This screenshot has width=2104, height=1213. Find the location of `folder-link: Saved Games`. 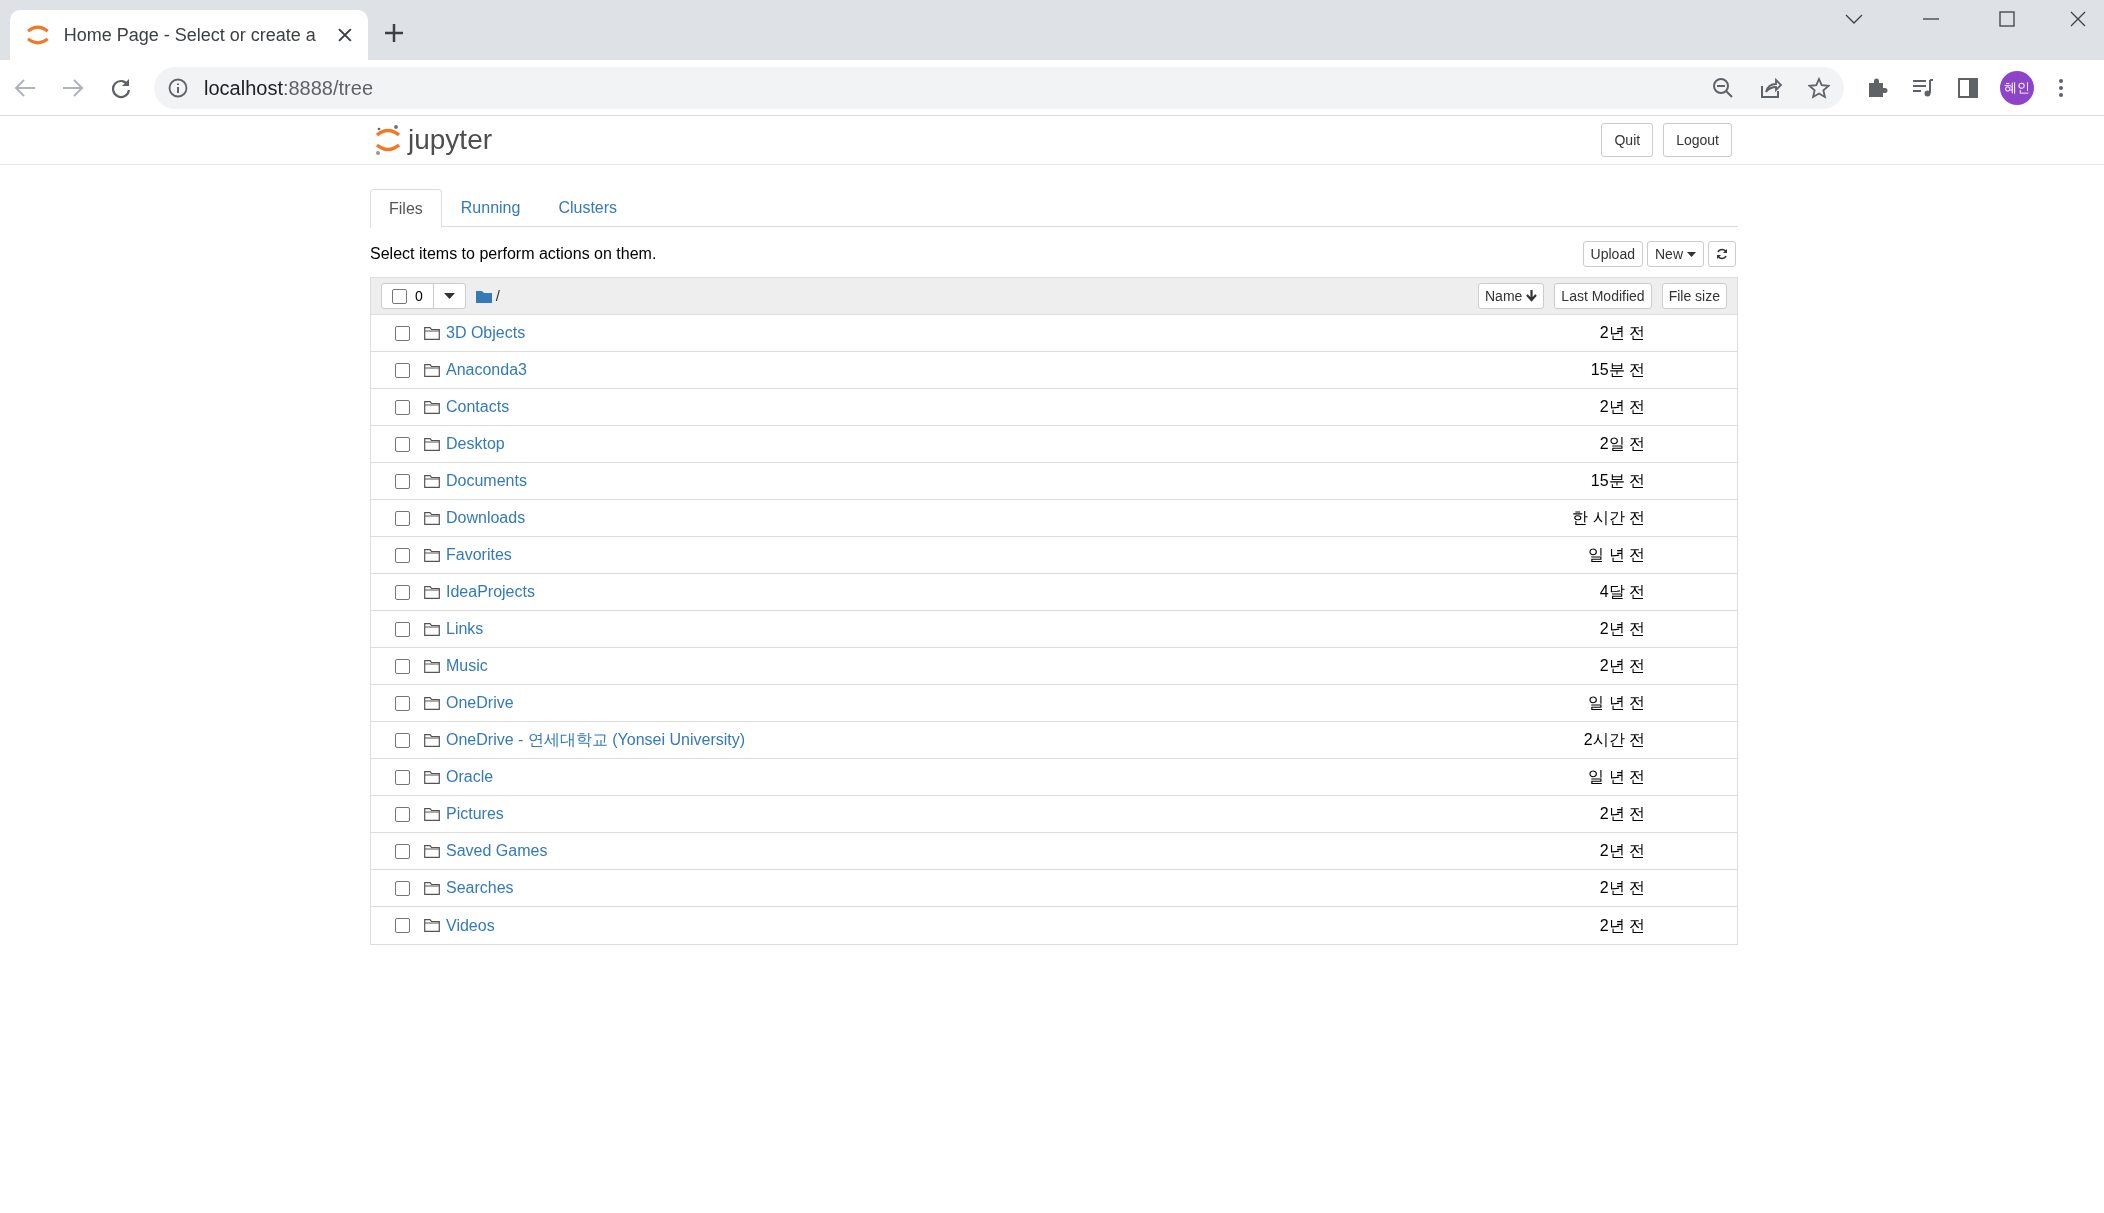

folder-link: Saved Games is located at coordinates (497, 851).